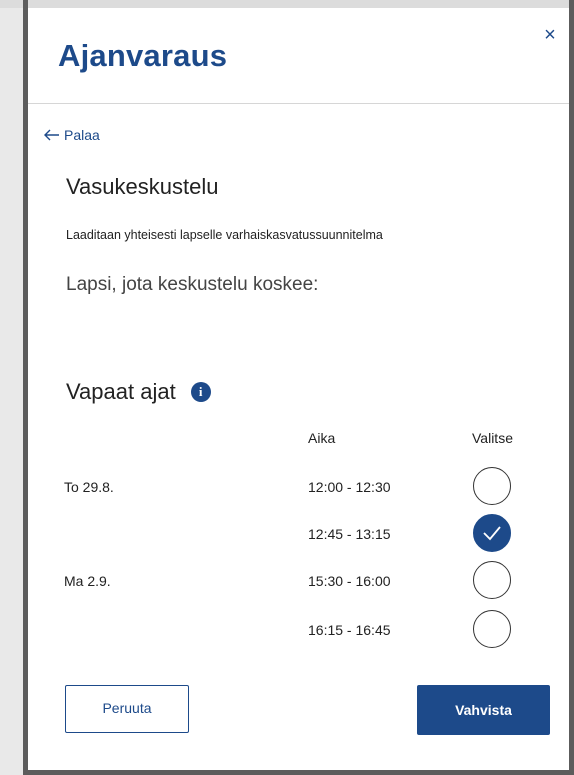 Image resolution: width=574 pixels, height=775 pixels. Describe the element at coordinates (349, 630) in the screenshot. I see `slot-time: 16:15 - 16:45` at that location.